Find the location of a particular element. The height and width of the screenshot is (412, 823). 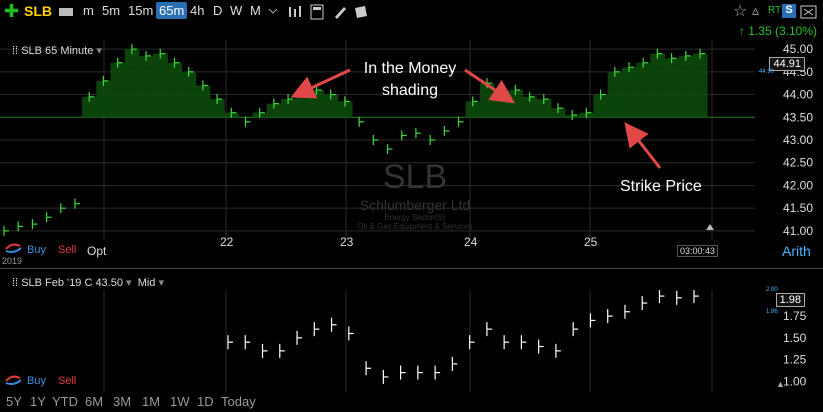

window-icon is located at coordinates (809, 12).